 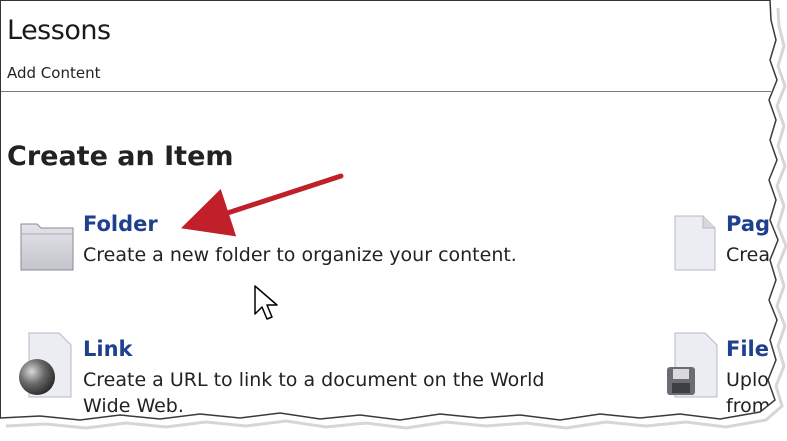 I want to click on annotation-arrow-icon, so click(x=262, y=205).